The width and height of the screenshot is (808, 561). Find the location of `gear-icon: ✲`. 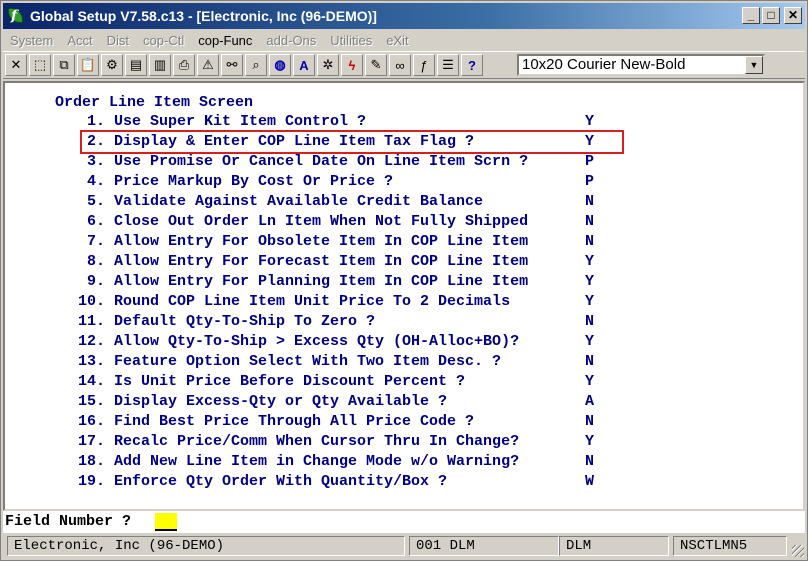

gear-icon: ✲ is located at coordinates (328, 65).